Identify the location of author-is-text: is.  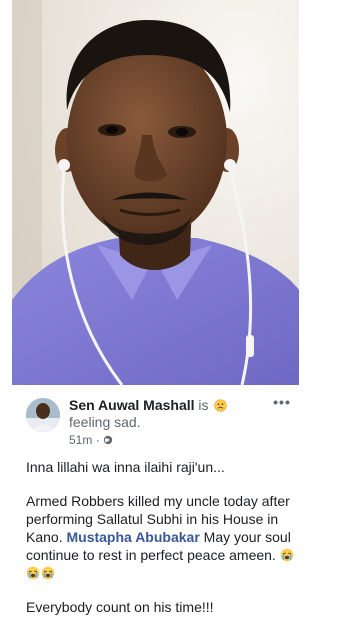
(203, 405).